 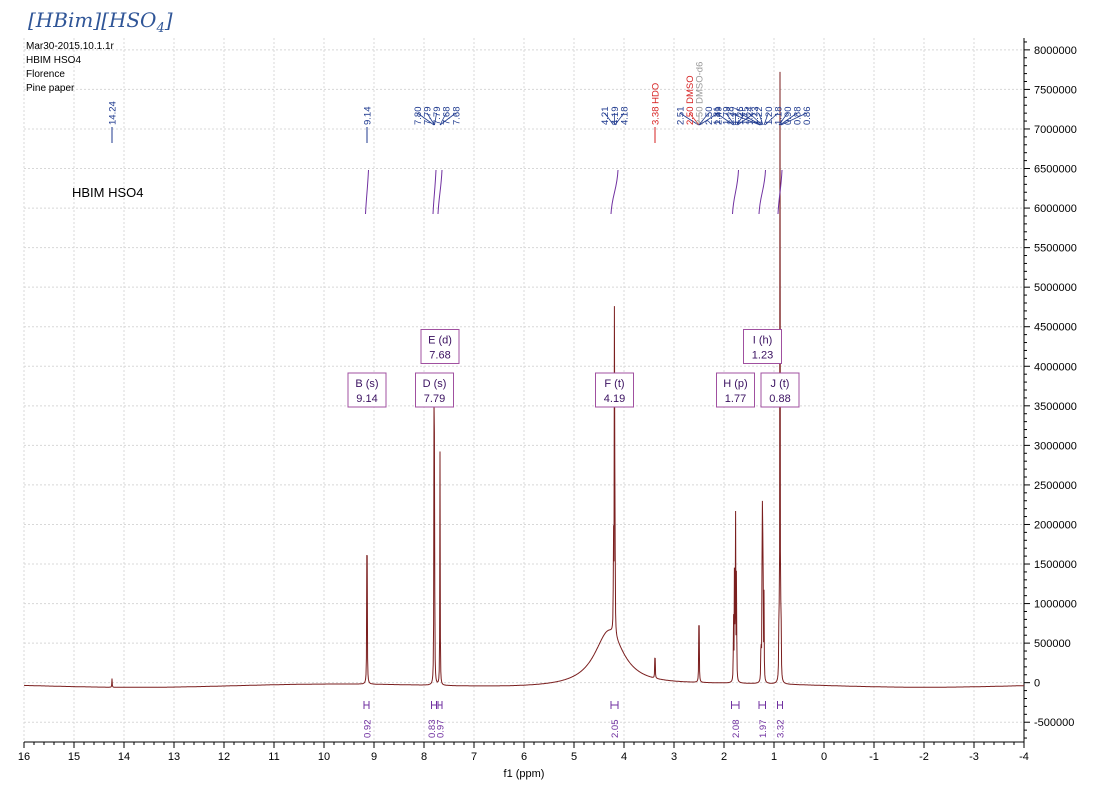 I want to click on inset-label: HBIM HSO4, so click(x=108, y=192).